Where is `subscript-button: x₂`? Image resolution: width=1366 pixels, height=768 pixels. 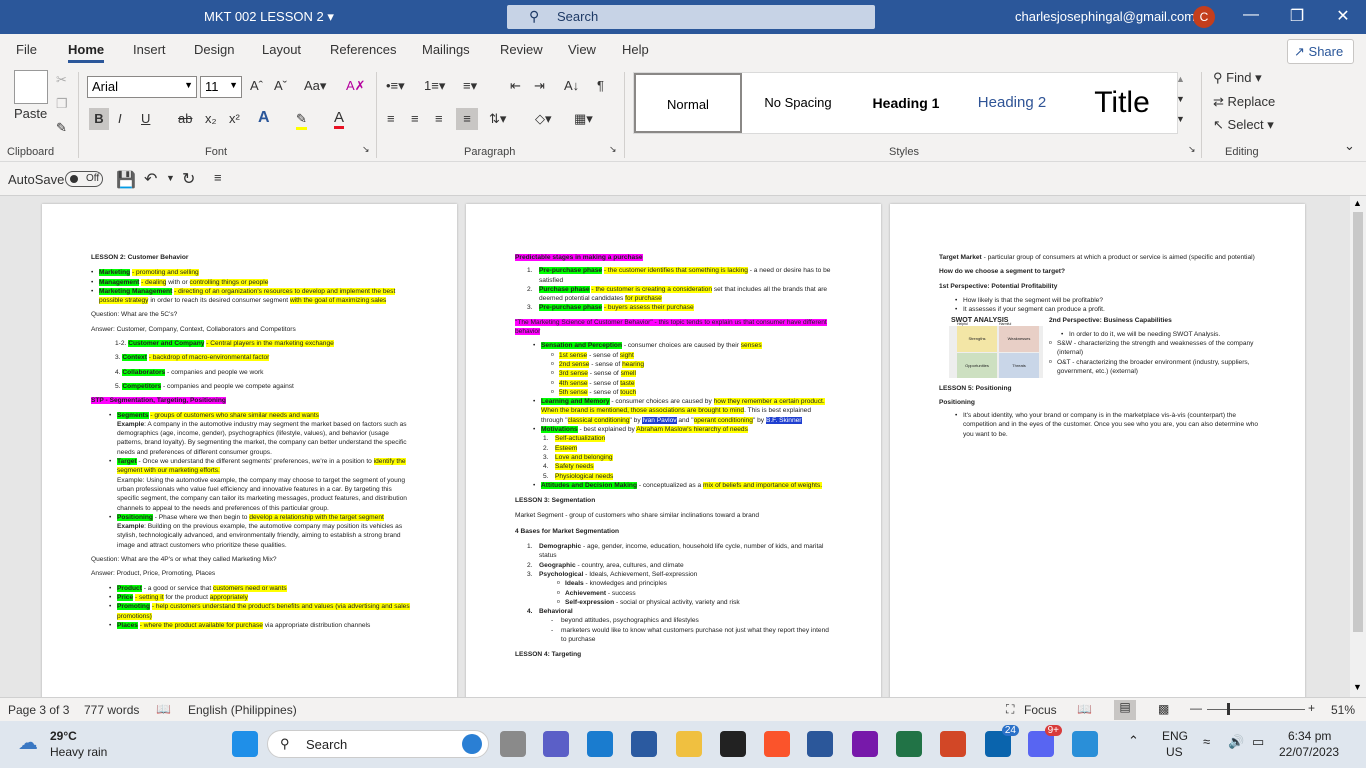
subscript-button: x₂ is located at coordinates (211, 118).